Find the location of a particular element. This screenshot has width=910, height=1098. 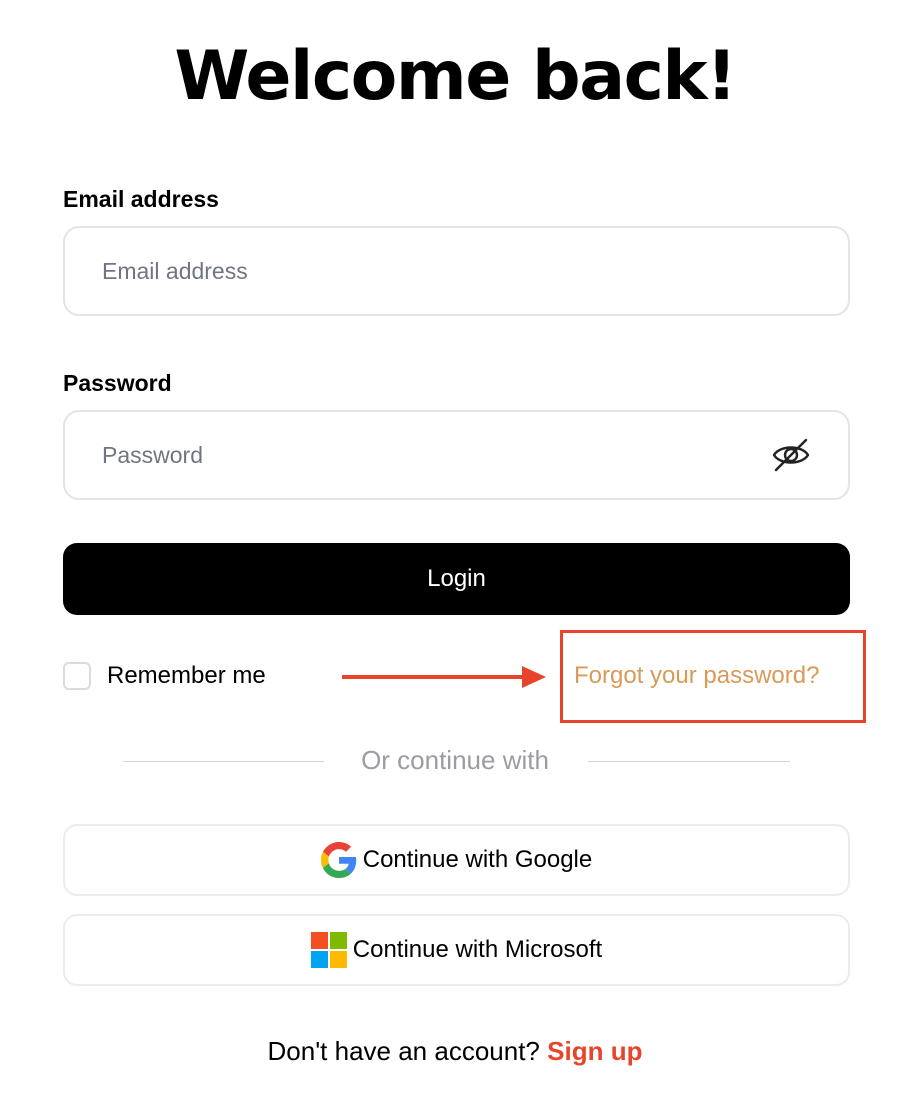

signup-prompt-text: Don't have an account? is located at coordinates (403, 1051).